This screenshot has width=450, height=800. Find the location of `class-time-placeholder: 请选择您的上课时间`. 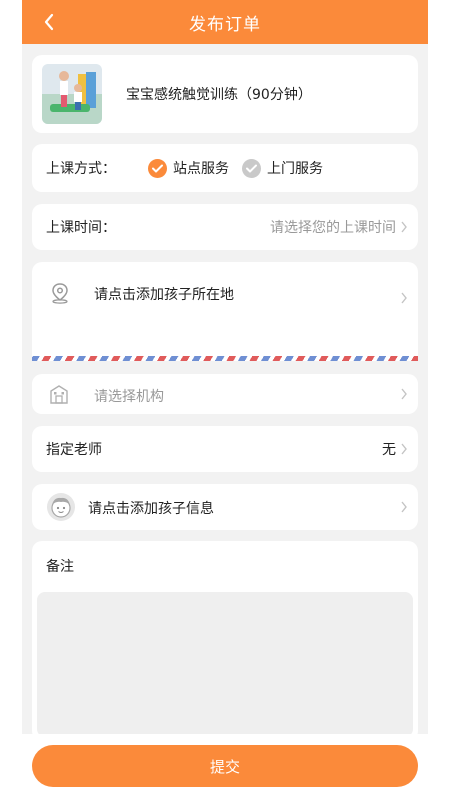

class-time-placeholder: 请选择您的上课时间 is located at coordinates (333, 228).